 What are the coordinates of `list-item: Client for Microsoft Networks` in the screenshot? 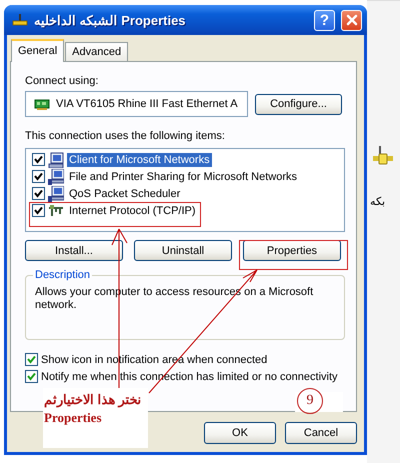 It's located at (139, 159).